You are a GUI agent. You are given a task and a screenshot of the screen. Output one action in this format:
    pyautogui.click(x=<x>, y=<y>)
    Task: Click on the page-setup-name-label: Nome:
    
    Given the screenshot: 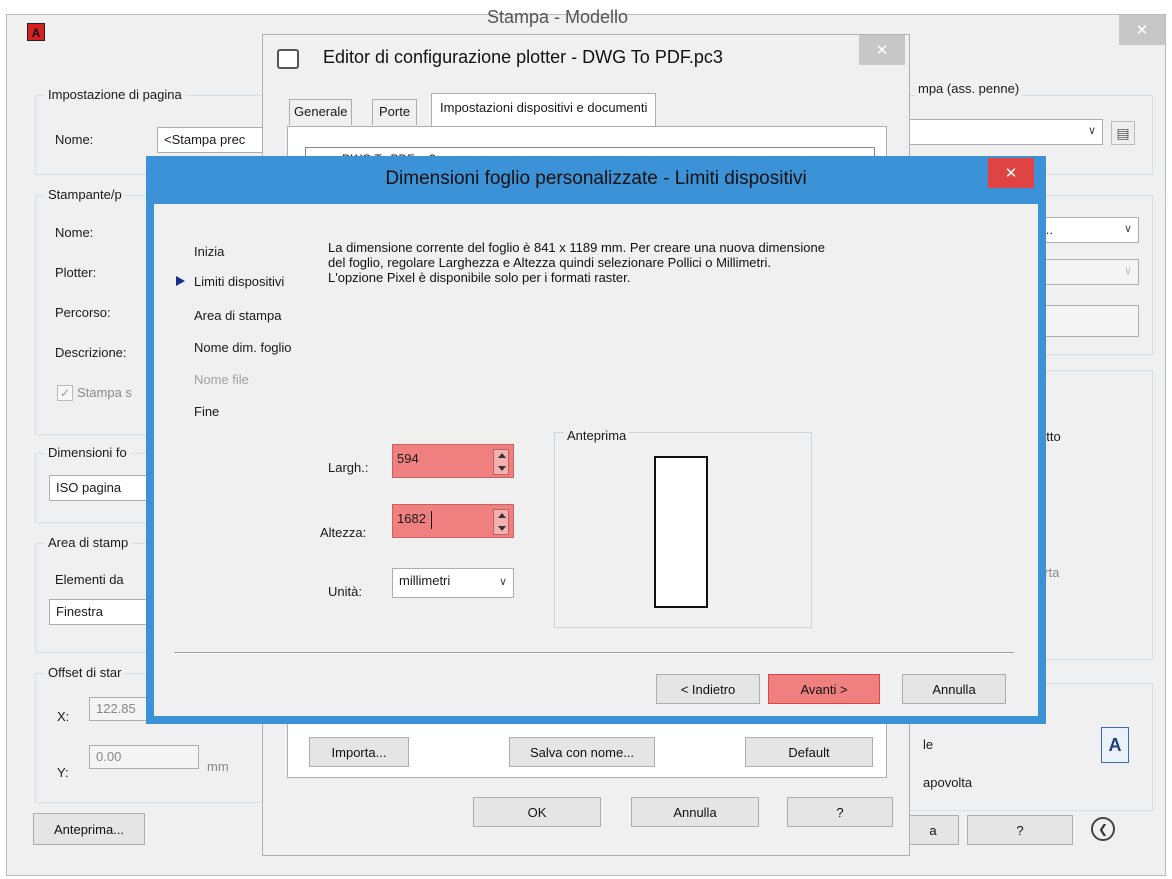 What is the action you would take?
    pyautogui.click(x=74, y=139)
    